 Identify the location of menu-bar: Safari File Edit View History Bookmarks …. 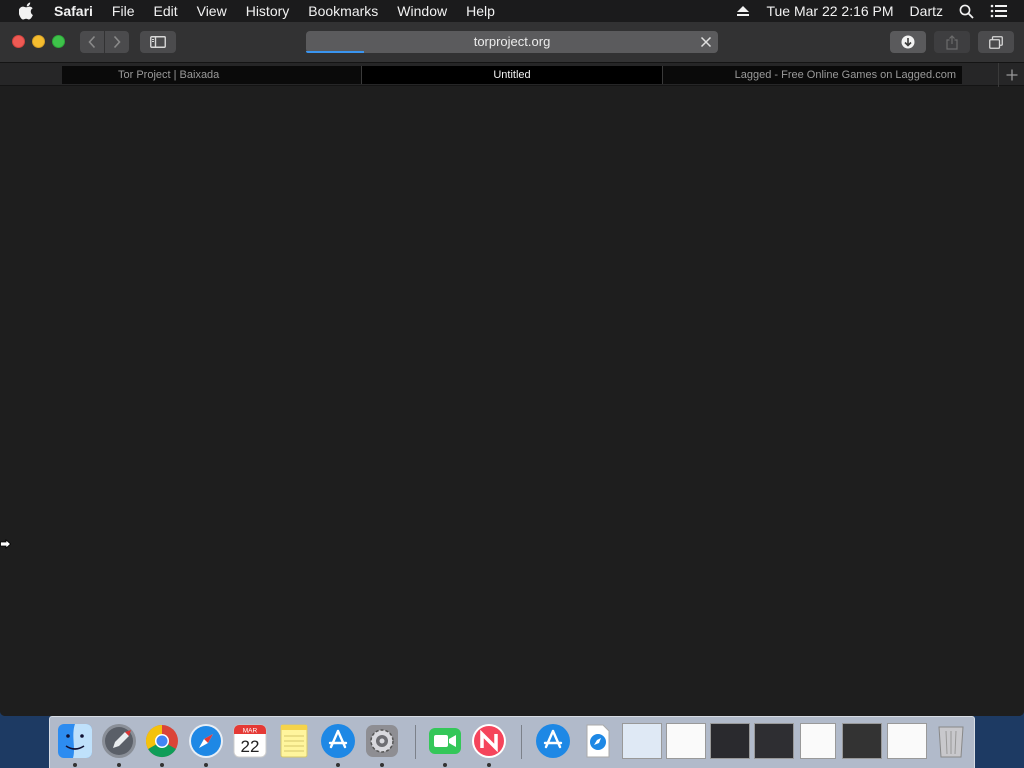
(512, 11).